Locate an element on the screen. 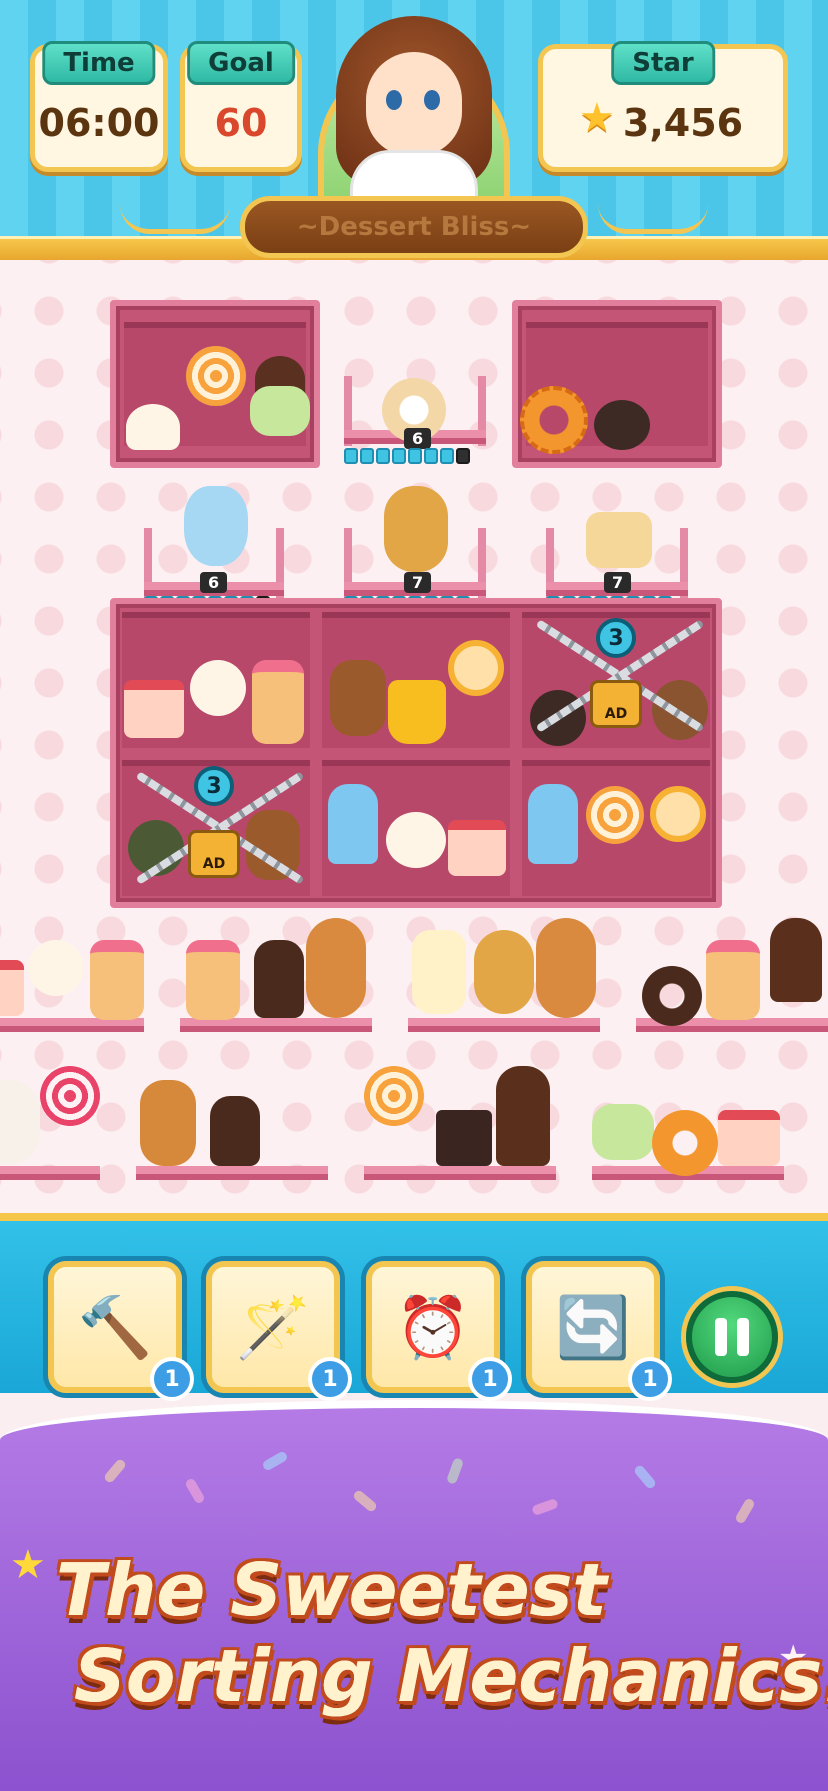 The width and height of the screenshot is (828, 1791). cotton-candy-icon is located at coordinates (216, 526).